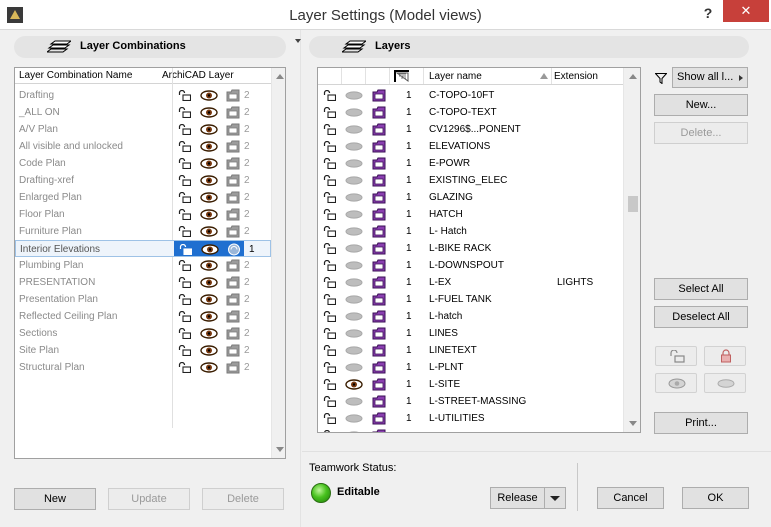  Describe the element at coordinates (143, 367) in the screenshot. I see `list-item: Structural Plan 2` at that location.